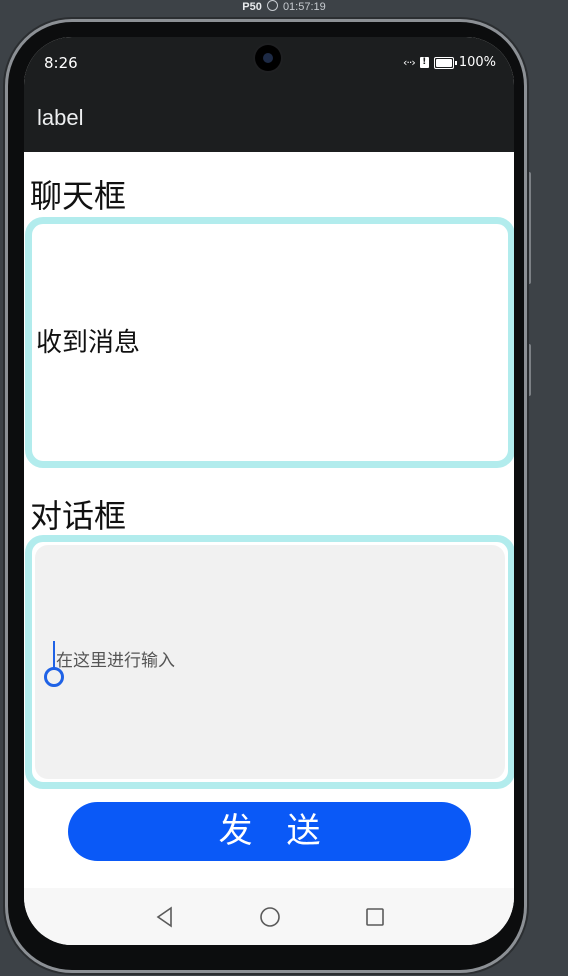  What do you see at coordinates (375, 917) in the screenshot?
I see `recent-square-icon` at bounding box center [375, 917].